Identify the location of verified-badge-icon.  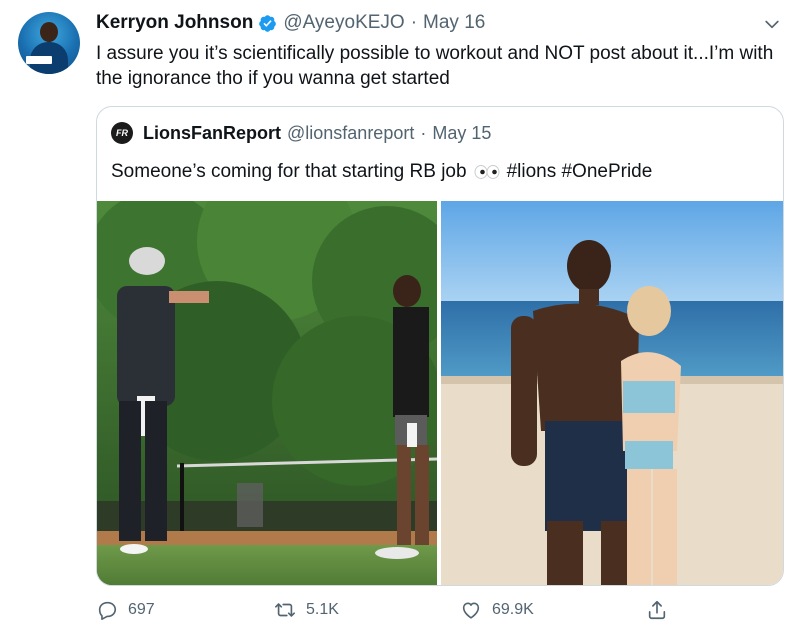
(268, 23).